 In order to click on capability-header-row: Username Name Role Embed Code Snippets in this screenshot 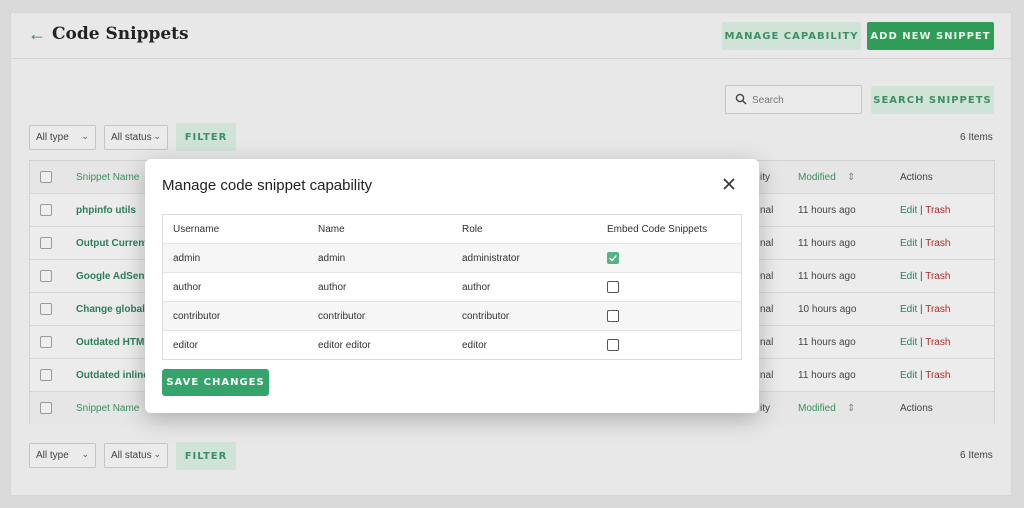, I will do `click(452, 229)`.